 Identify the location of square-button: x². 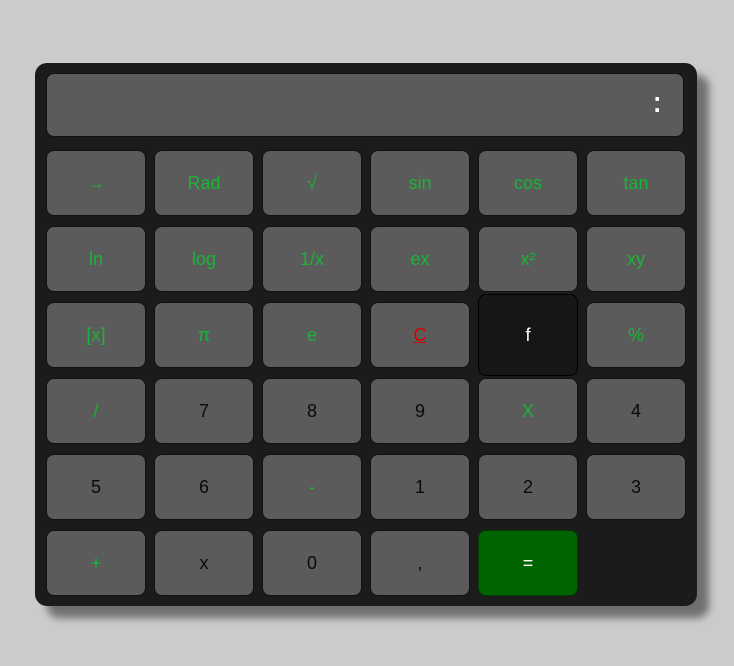
(528, 259).